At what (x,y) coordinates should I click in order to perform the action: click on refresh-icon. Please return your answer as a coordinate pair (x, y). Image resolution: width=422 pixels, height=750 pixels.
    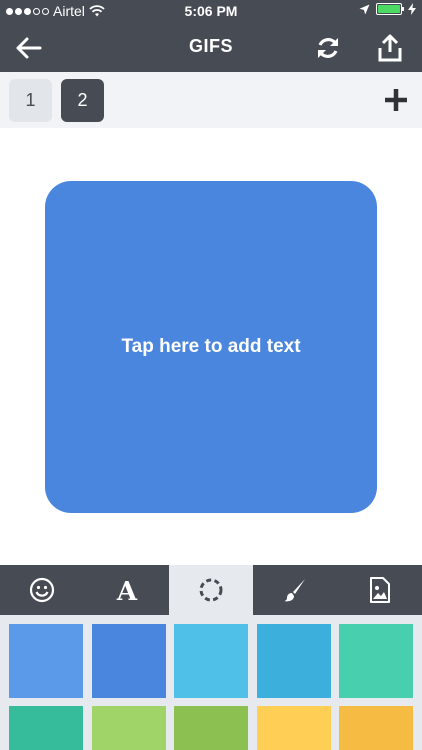
    Looking at the image, I should click on (328, 48).